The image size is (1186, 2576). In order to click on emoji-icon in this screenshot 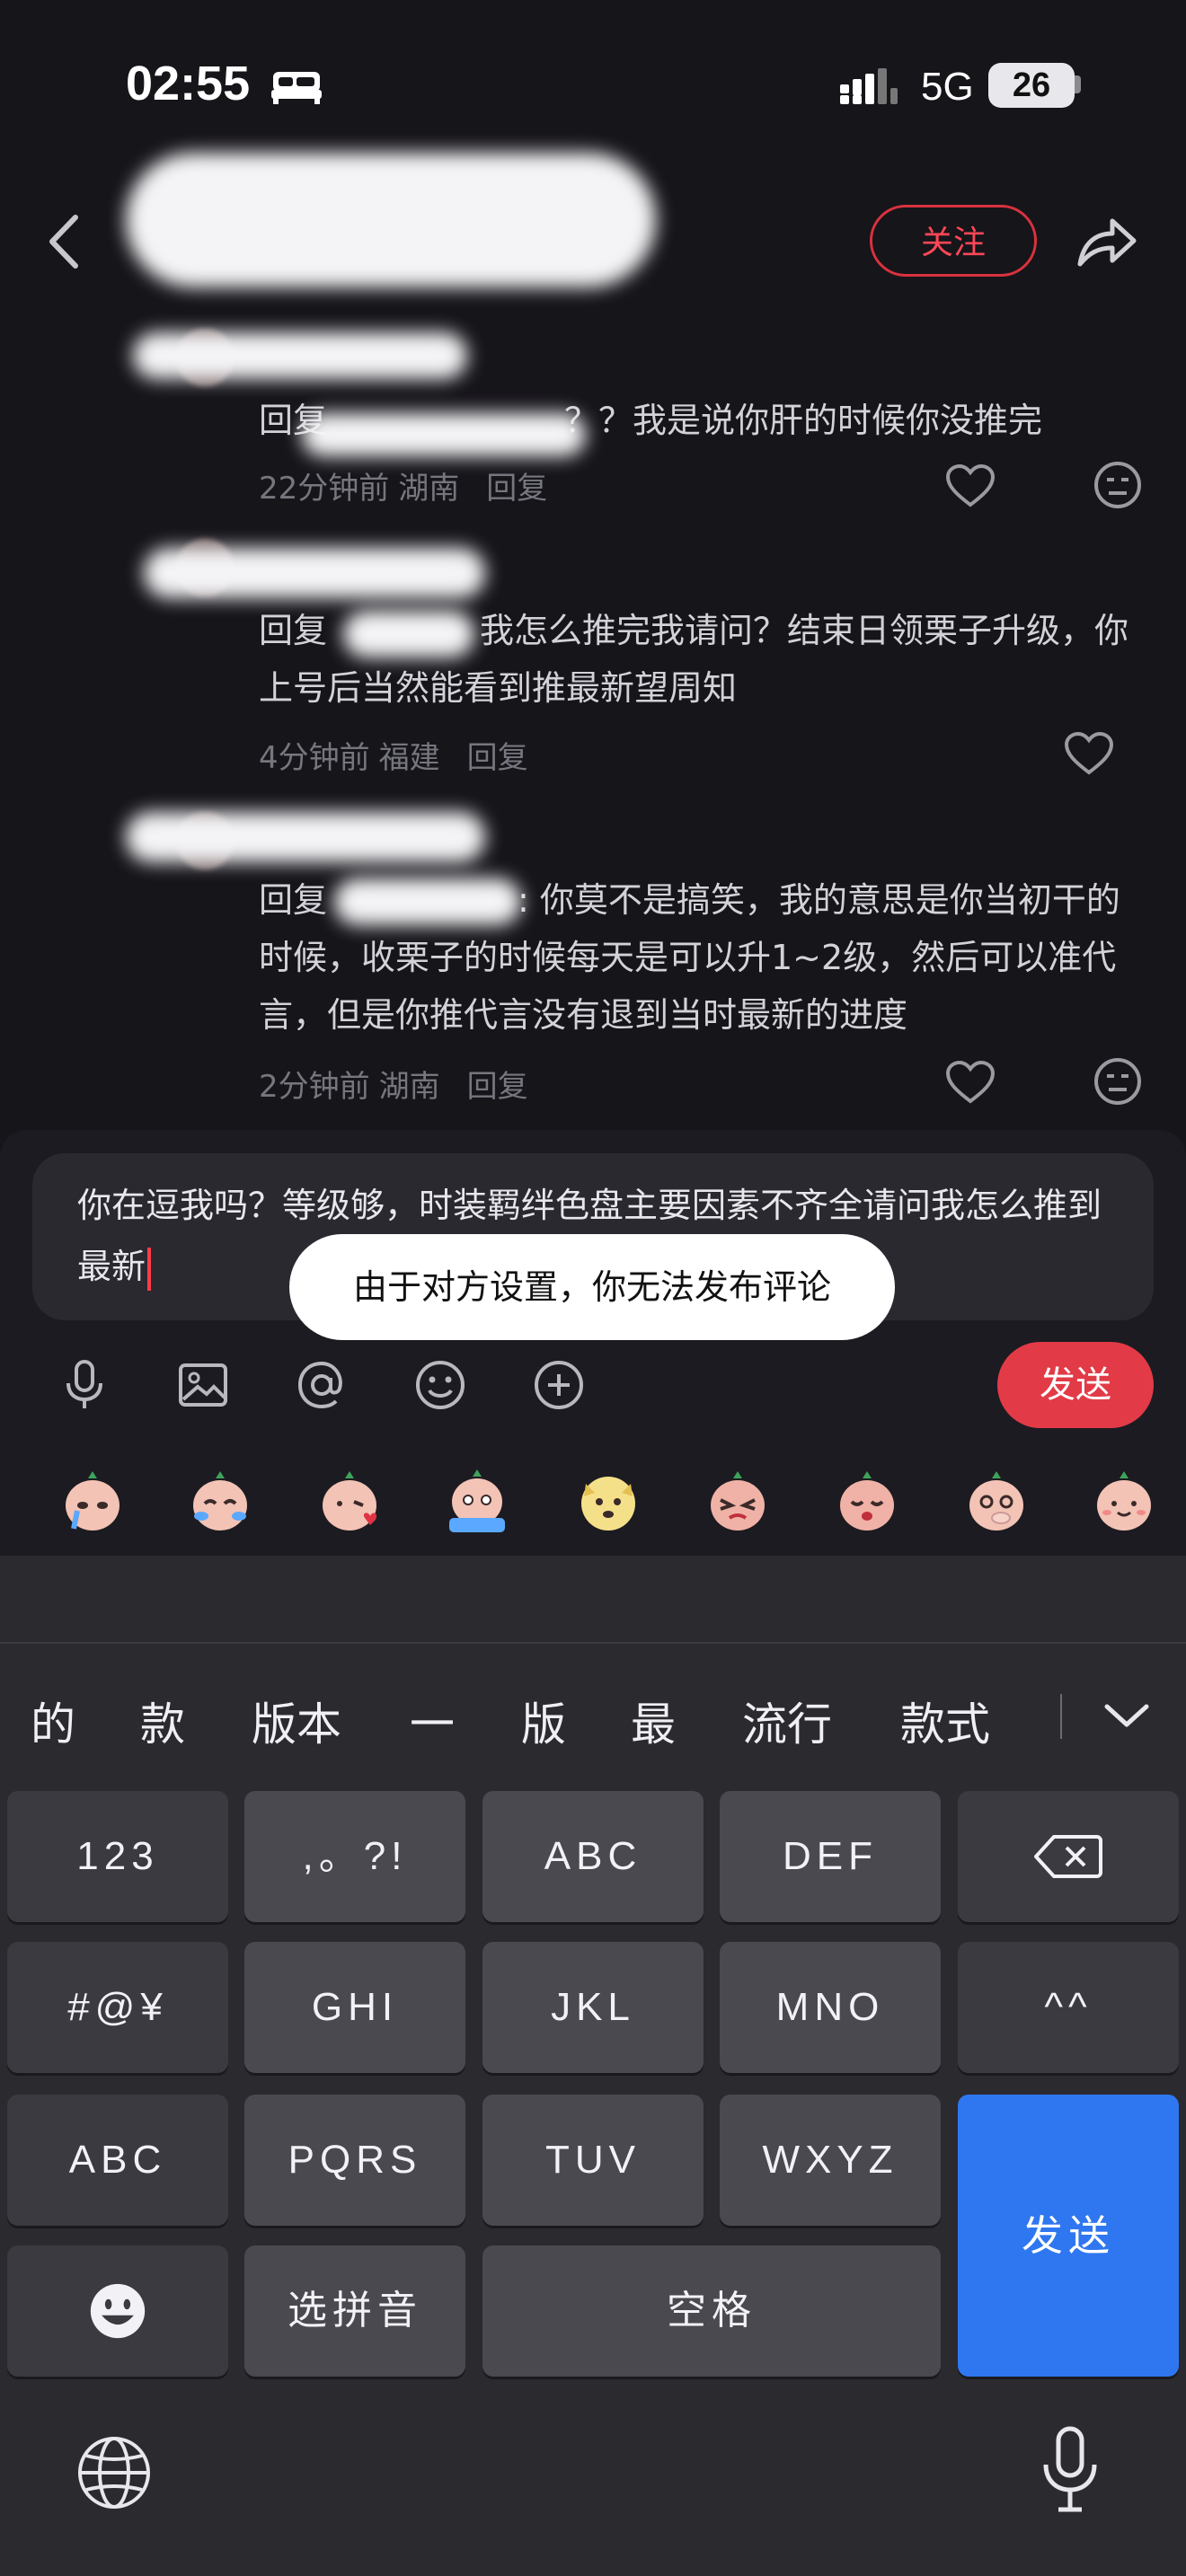, I will do `click(440, 1385)`.